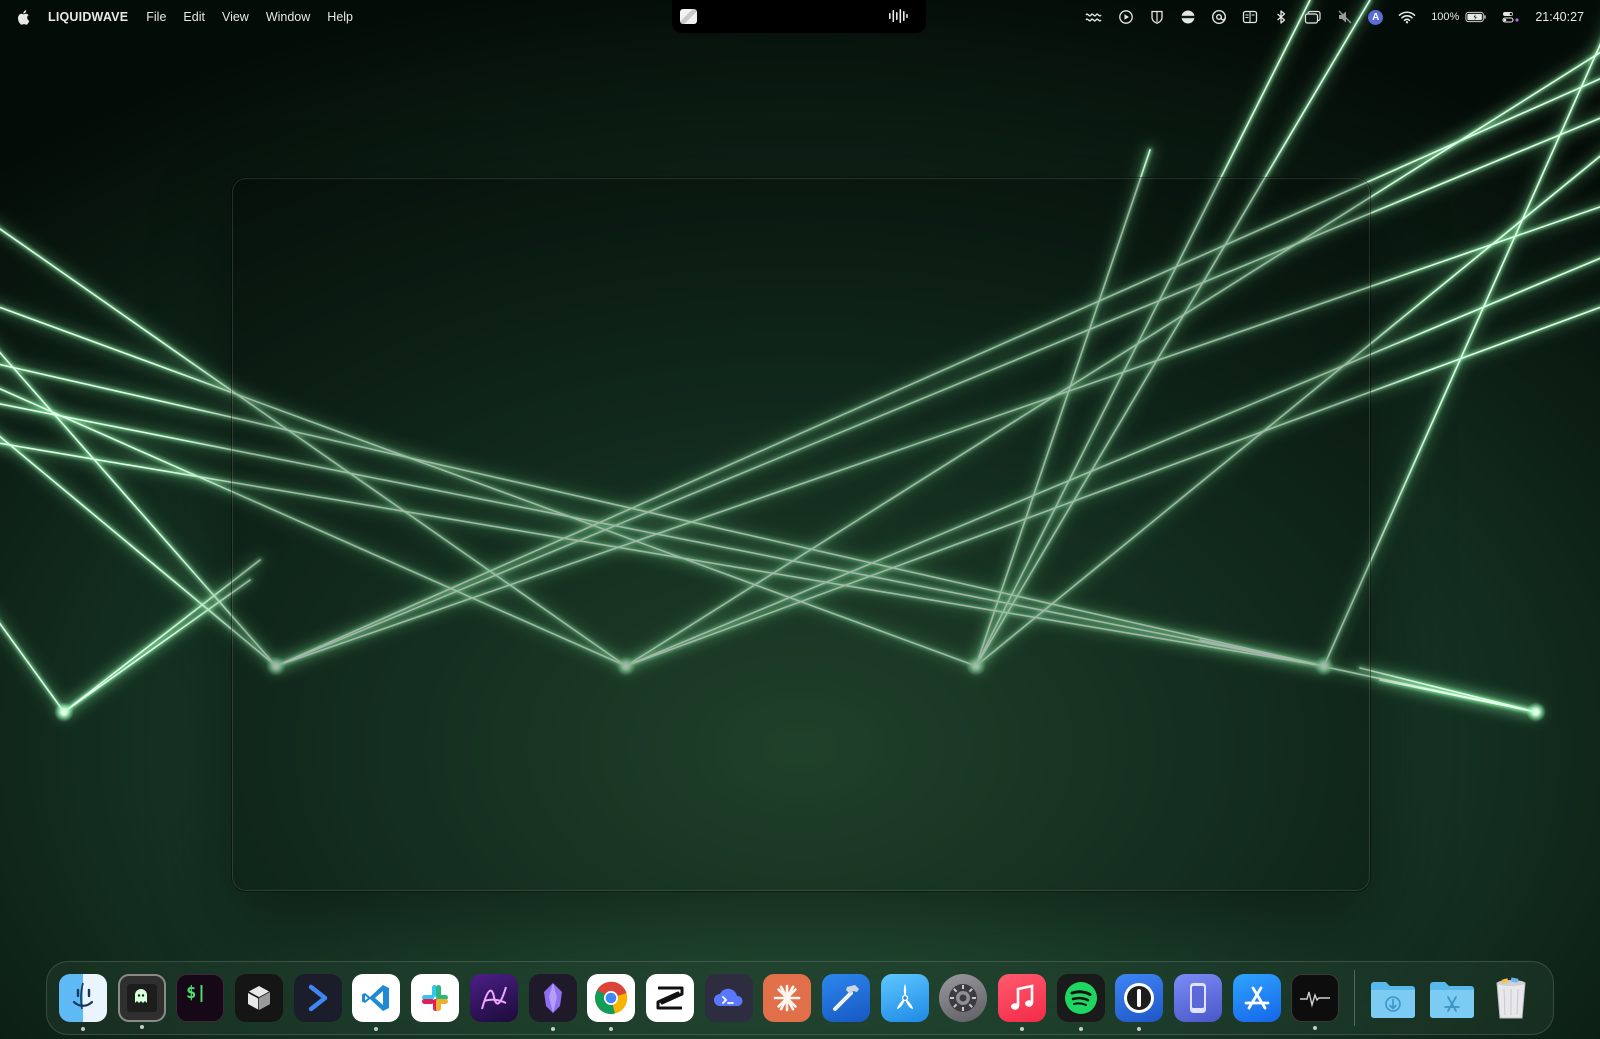  Describe the element at coordinates (1080, 1002) in the screenshot. I see `spotify-icon` at that location.